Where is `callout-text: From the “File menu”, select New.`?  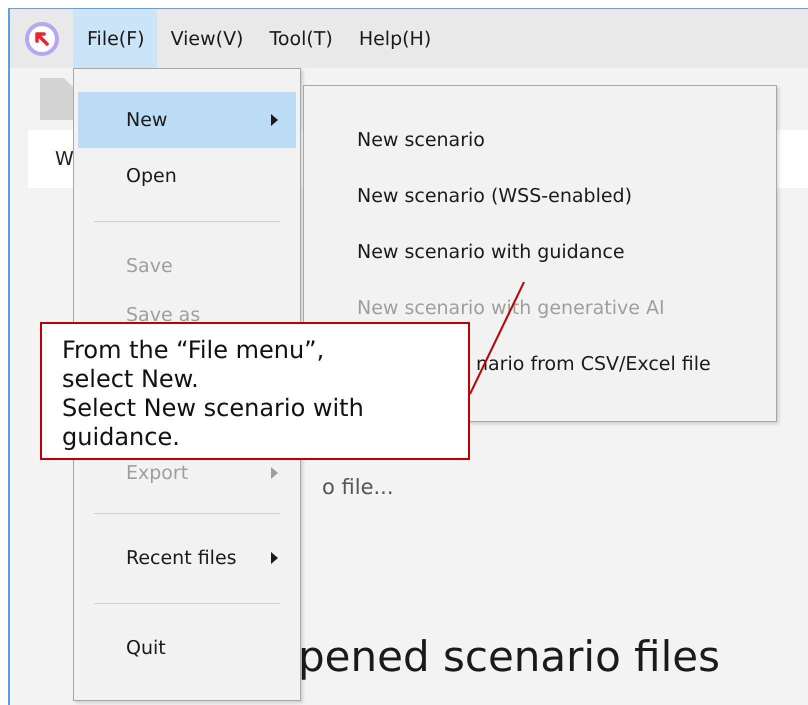 callout-text: From the “File menu”, select New. is located at coordinates (194, 365).